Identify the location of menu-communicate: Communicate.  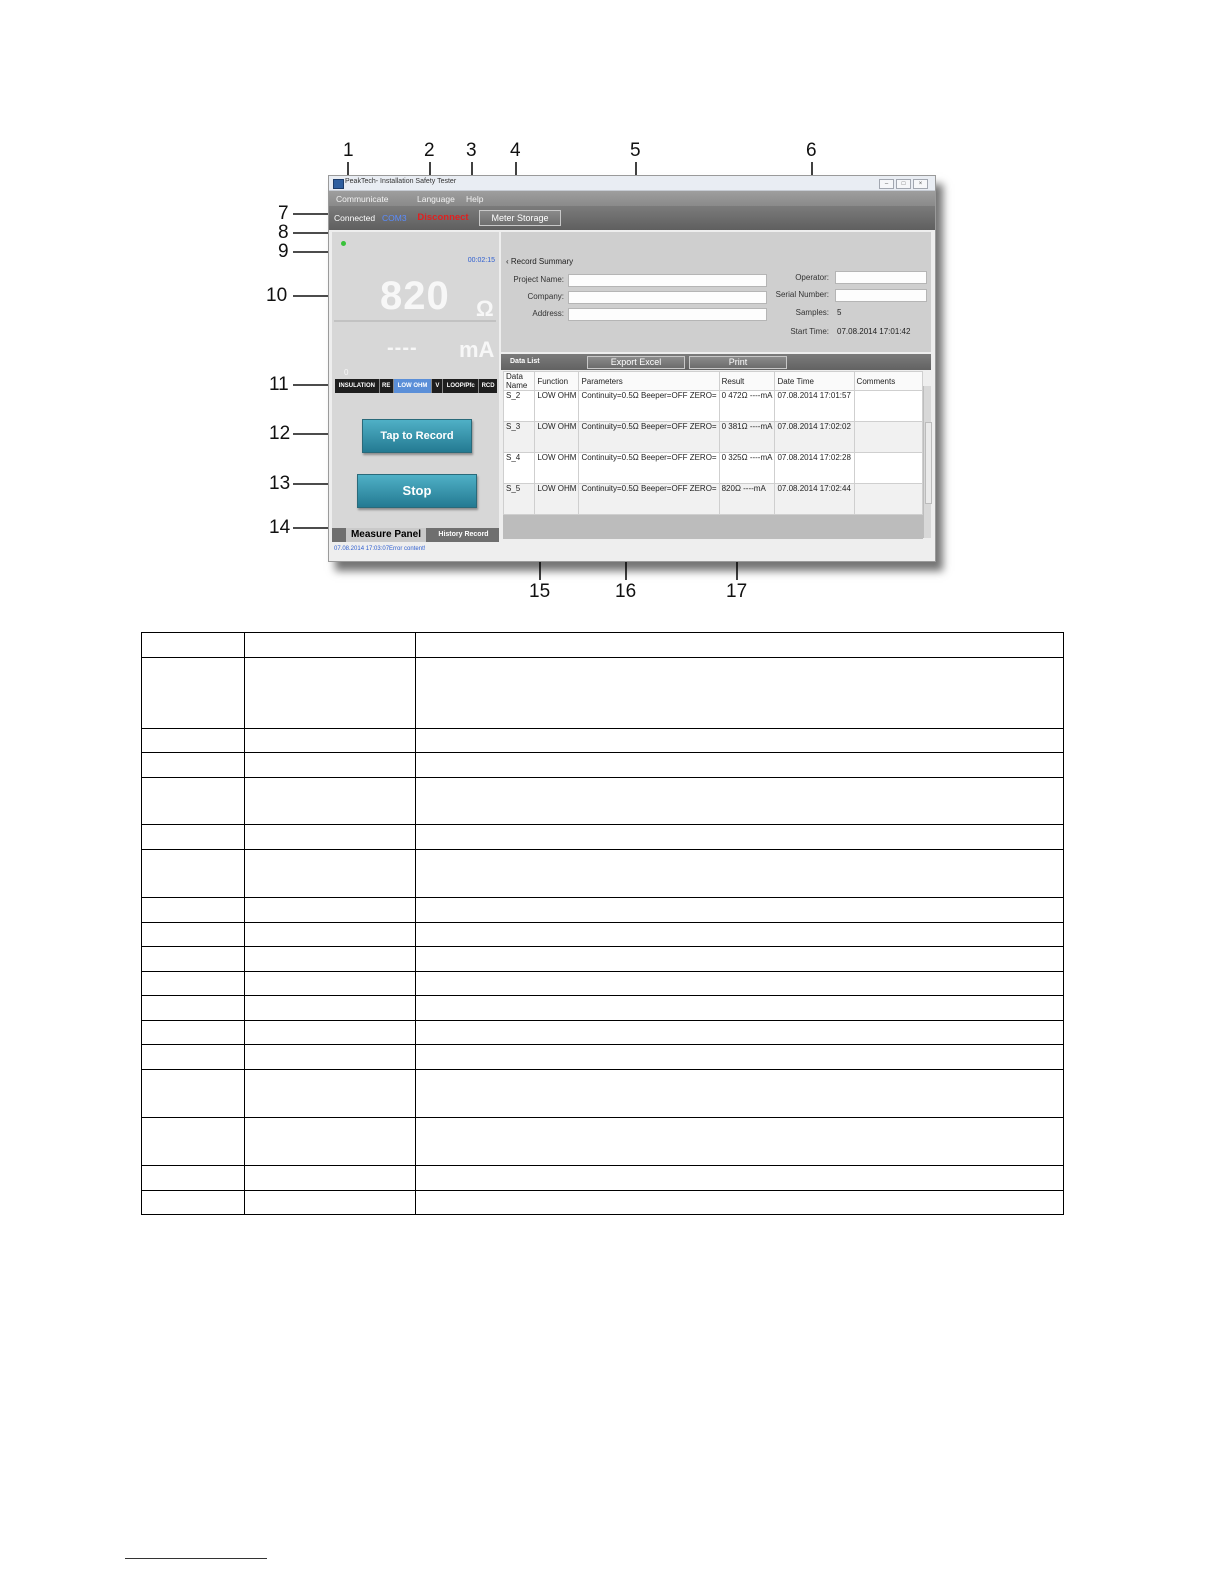
(362, 199).